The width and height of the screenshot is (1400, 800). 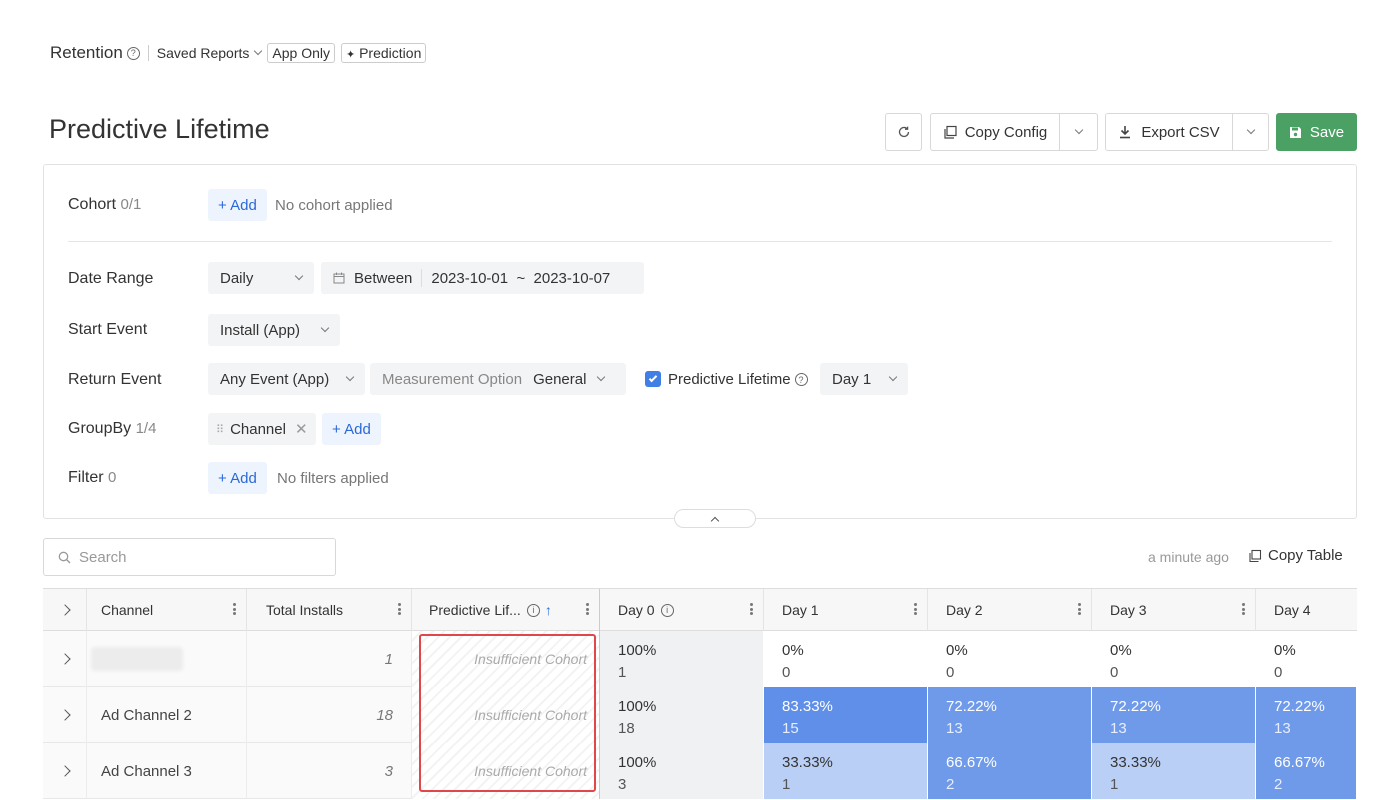 What do you see at coordinates (852, 379) in the screenshot?
I see `predictive-day-value: Day 1` at bounding box center [852, 379].